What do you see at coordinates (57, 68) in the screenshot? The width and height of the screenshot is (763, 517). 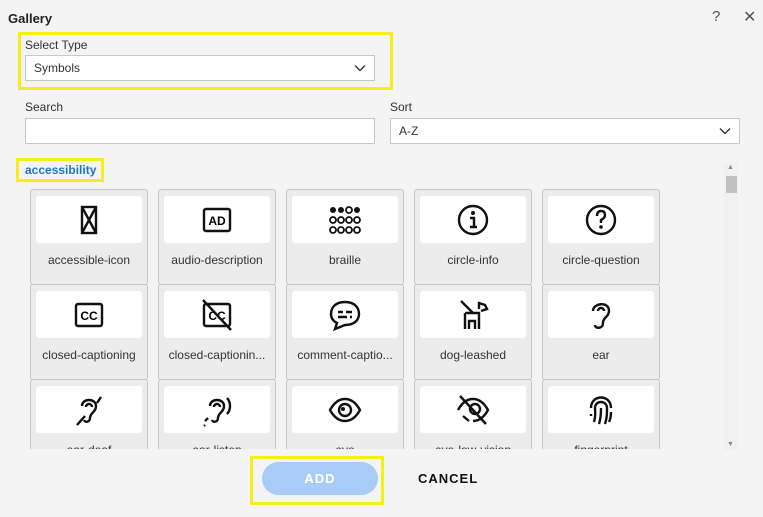 I see `select-type-value: Symbols` at bounding box center [57, 68].